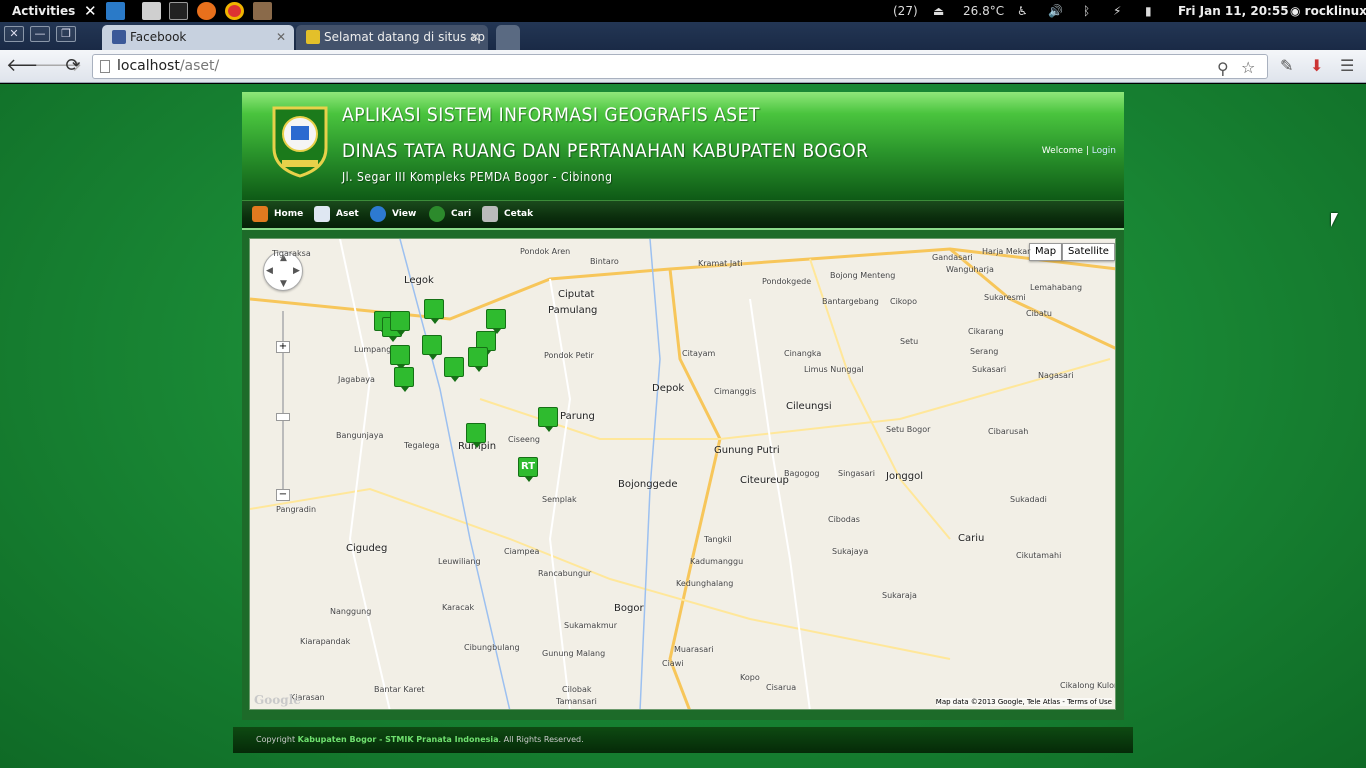  What do you see at coordinates (1088, 252) in the screenshot?
I see `map-type-satellite-button: Satellite` at bounding box center [1088, 252].